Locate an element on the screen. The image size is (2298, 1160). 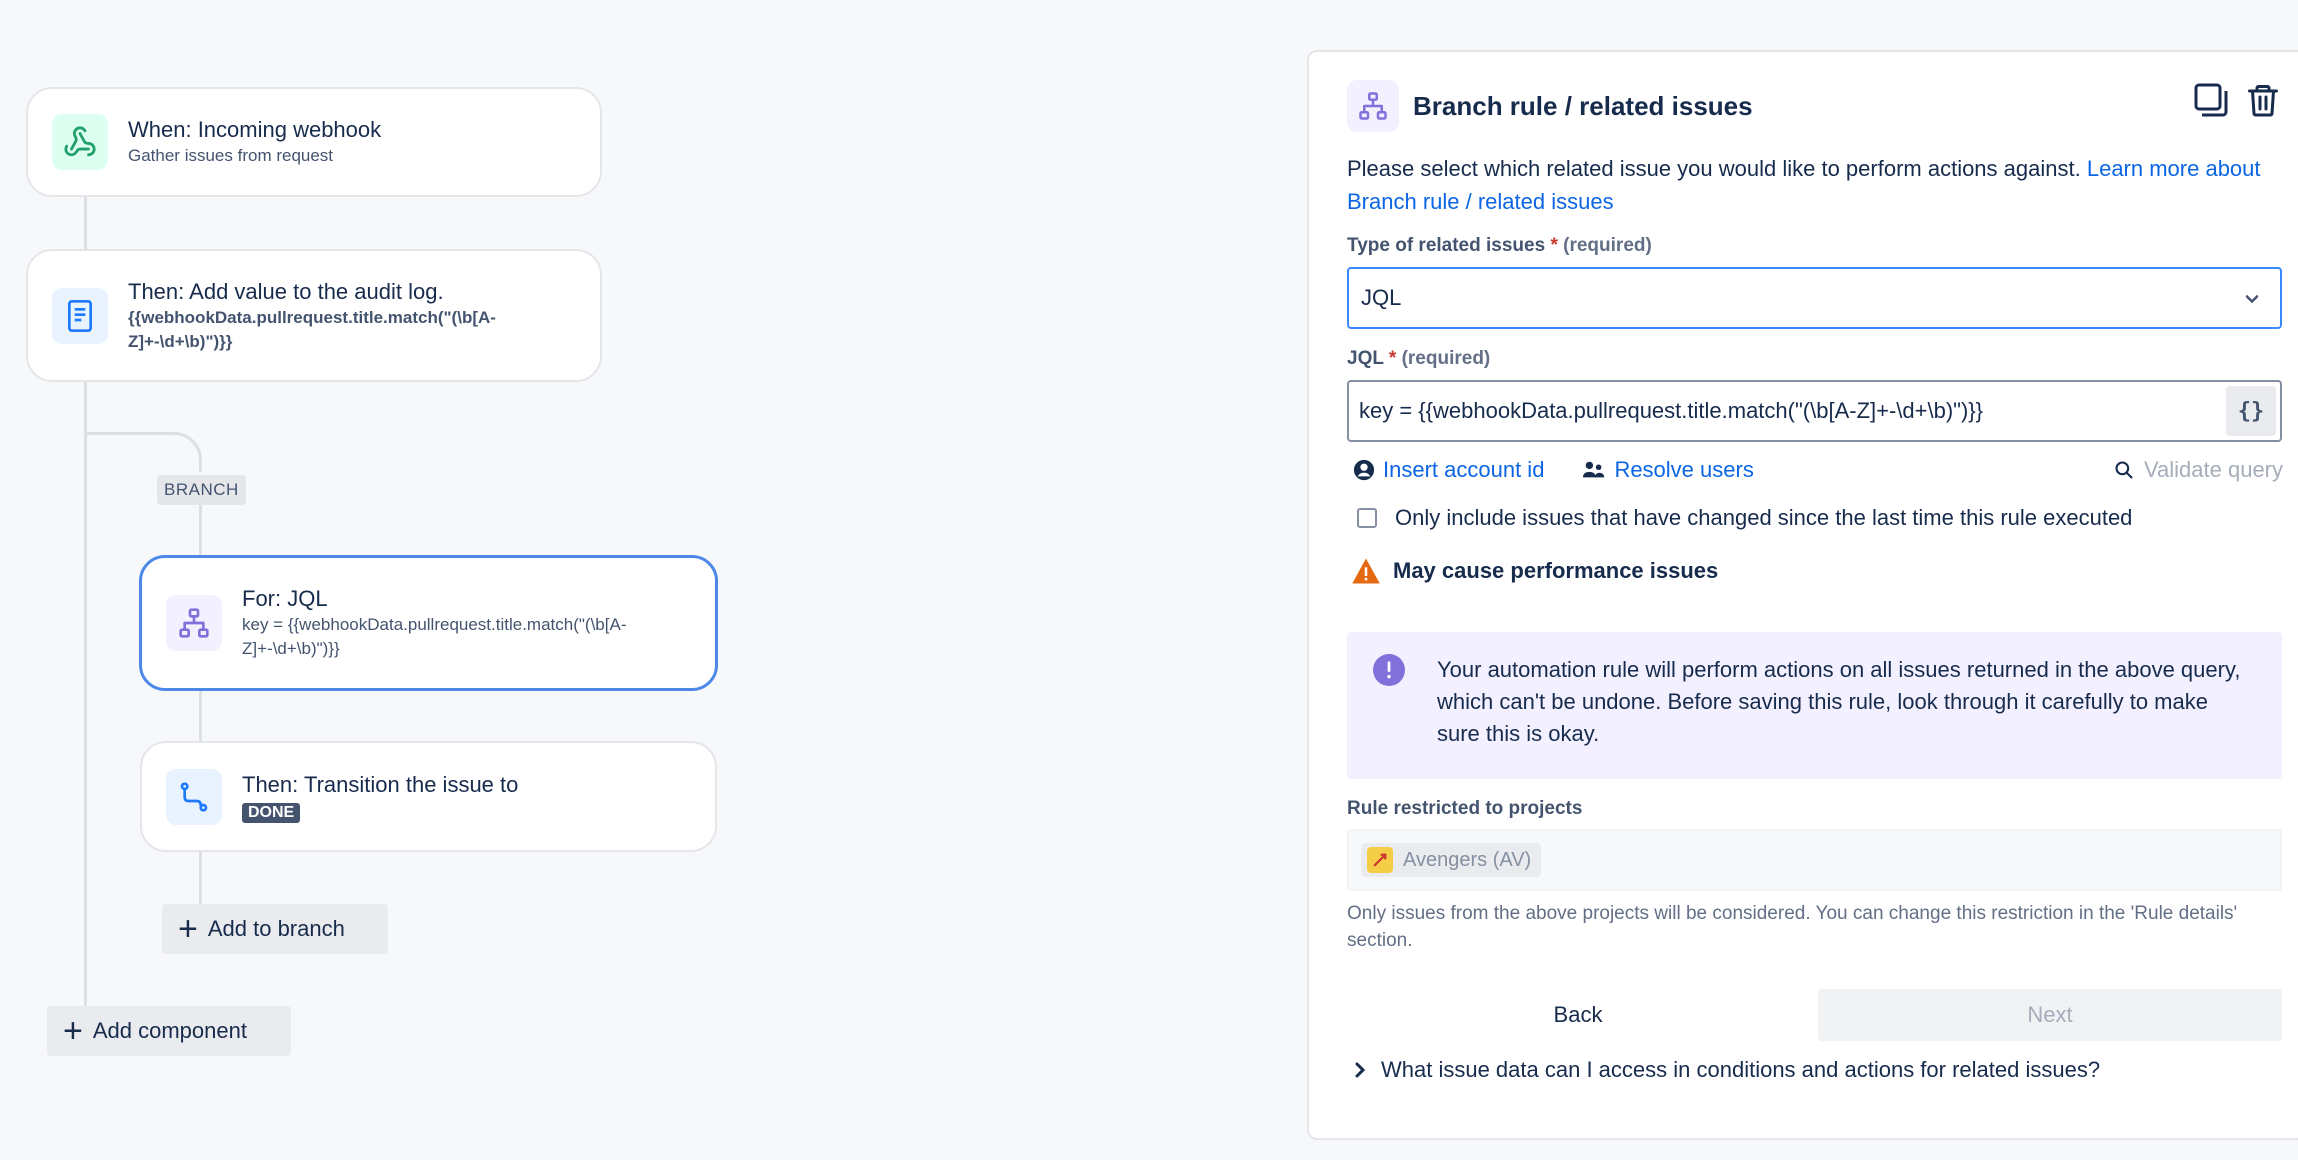
add-to-branch-button: + Add to branch is located at coordinates (275, 929).